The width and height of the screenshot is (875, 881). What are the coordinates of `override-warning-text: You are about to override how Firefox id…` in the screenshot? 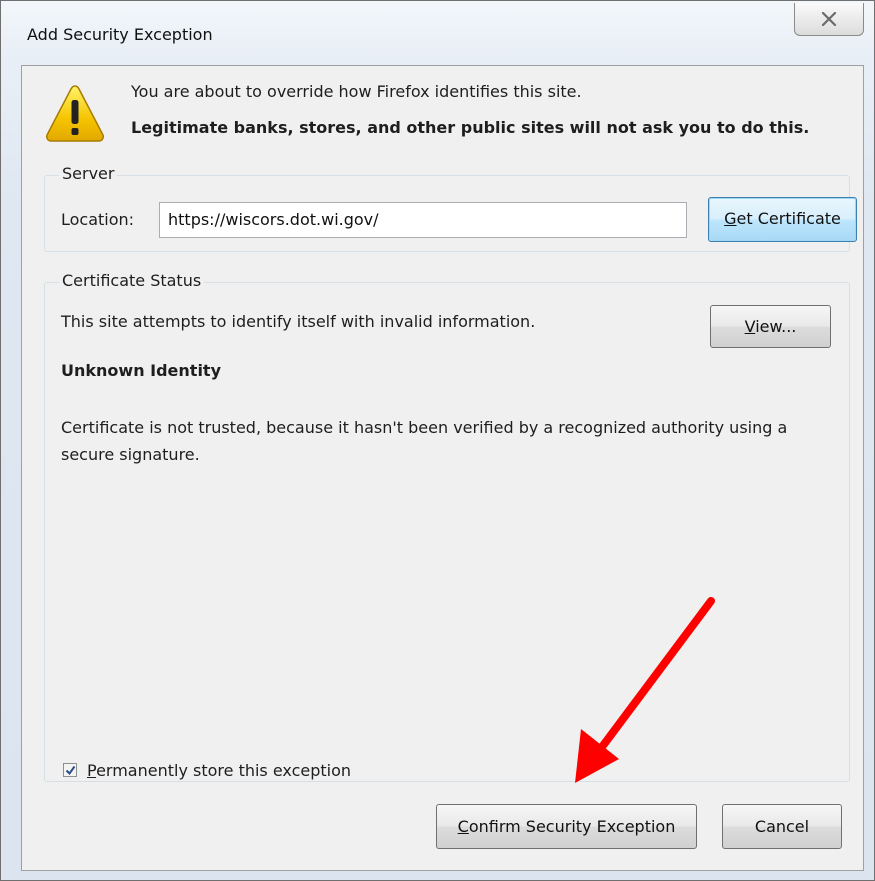 It's located at (356, 91).